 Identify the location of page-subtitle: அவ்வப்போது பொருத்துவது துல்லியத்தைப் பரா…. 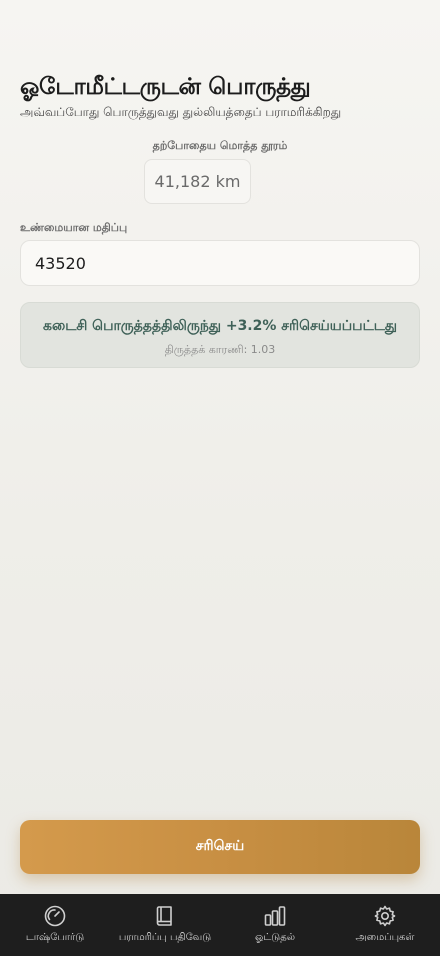
(181, 112).